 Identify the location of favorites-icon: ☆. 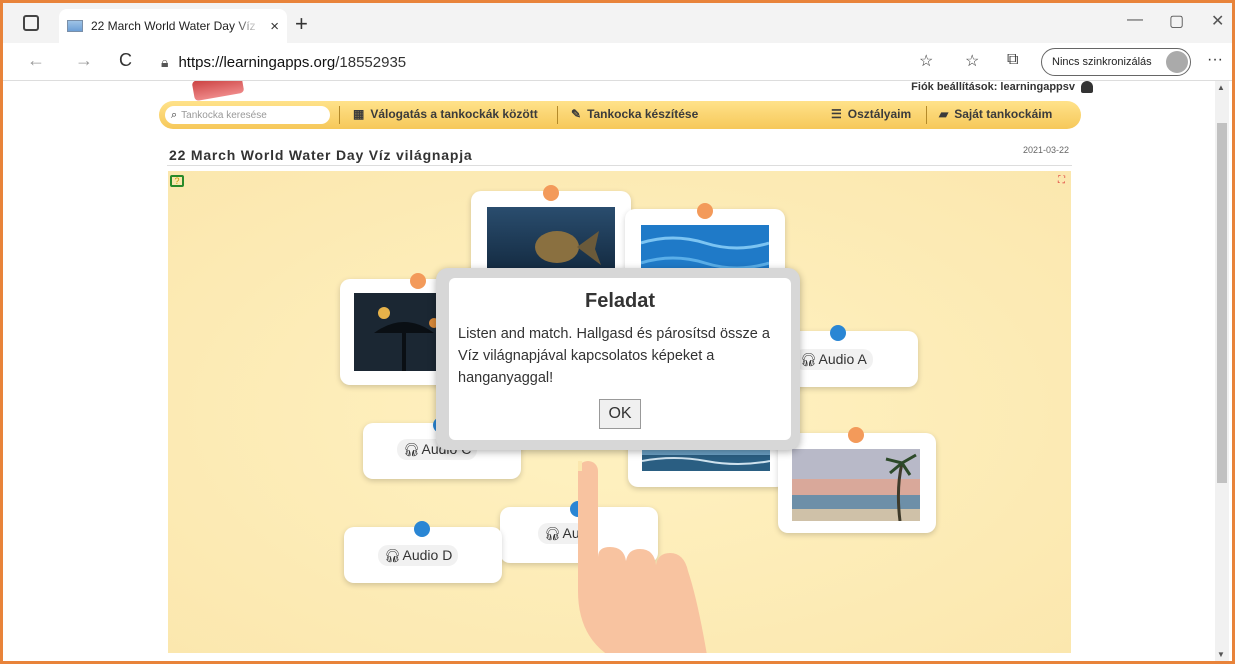
(972, 61).